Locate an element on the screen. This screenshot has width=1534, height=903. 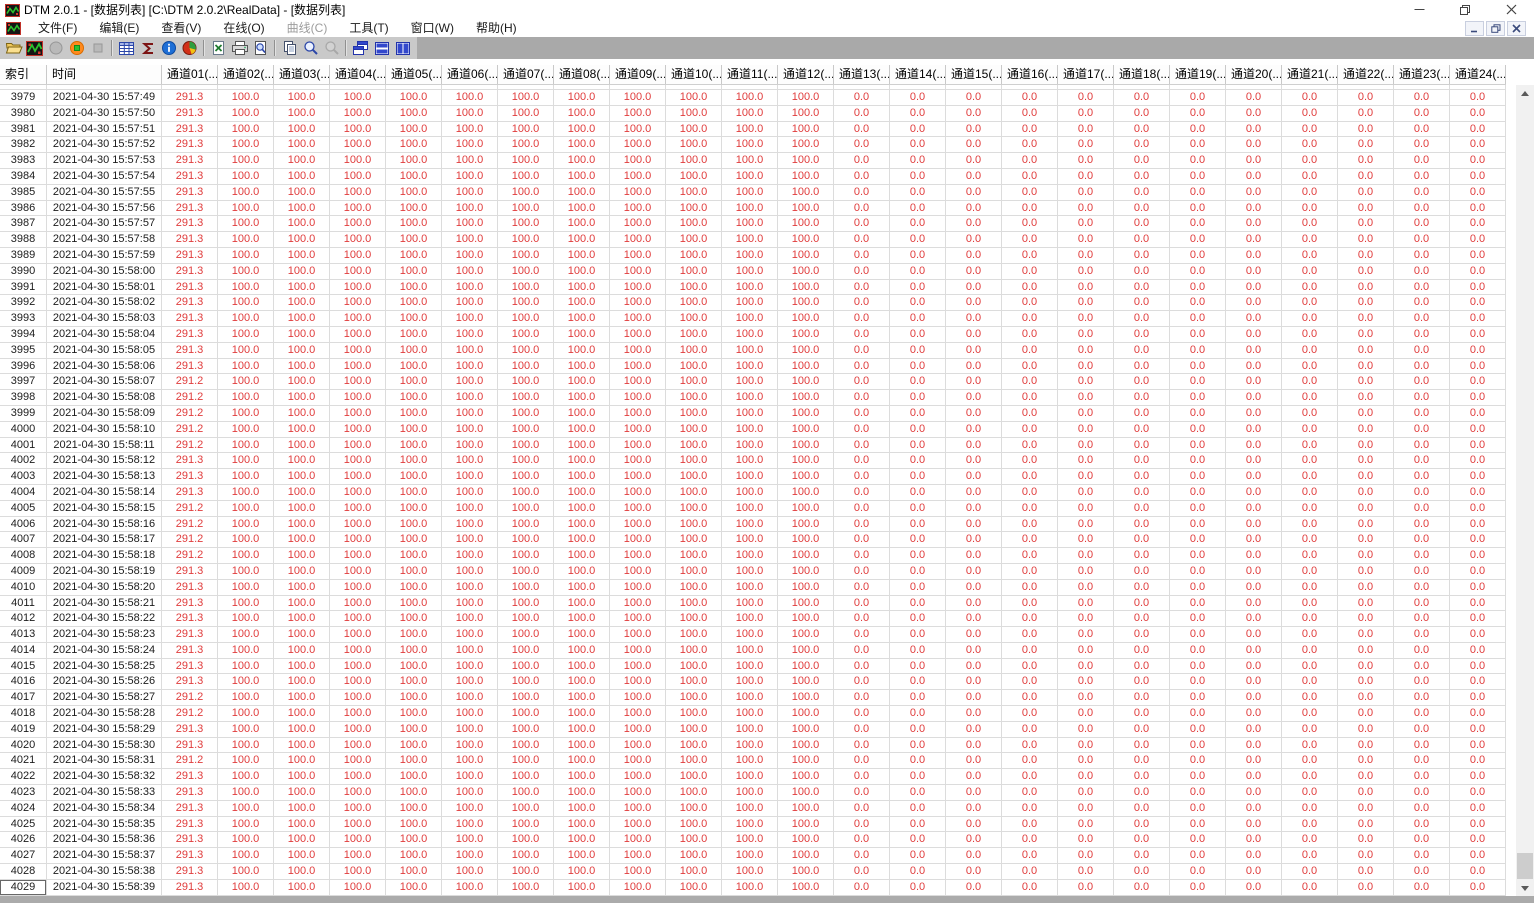
cell-time: 2021-04-30 15:58:36 is located at coordinates (104, 840).